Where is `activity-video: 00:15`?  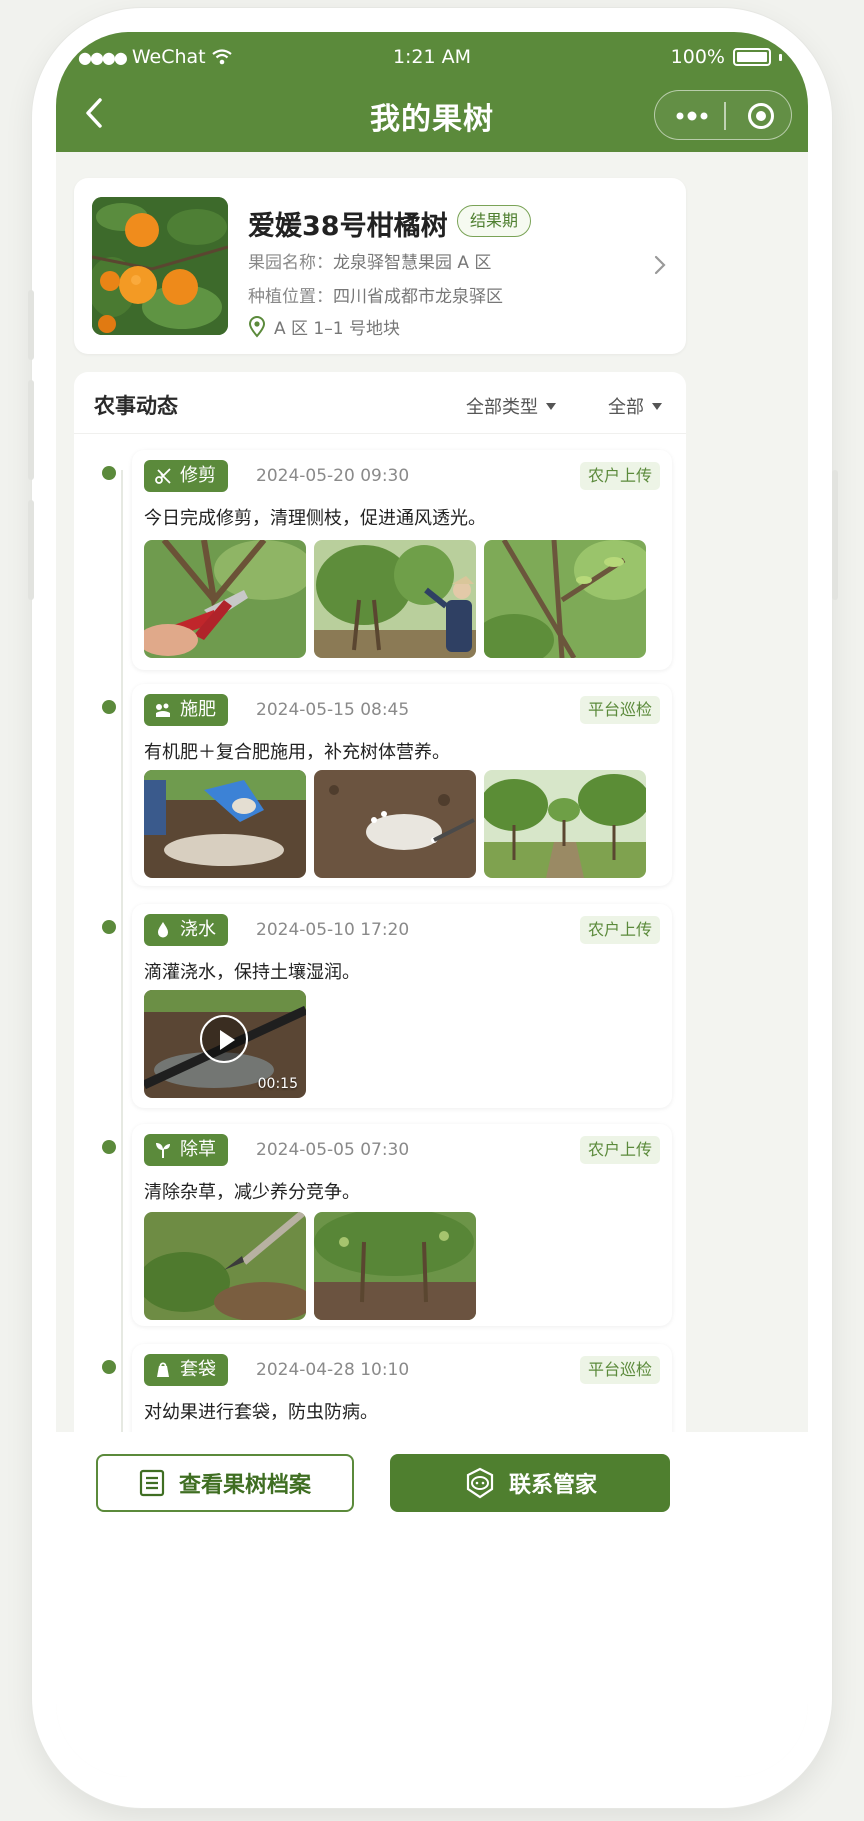
activity-video: 00:15 is located at coordinates (225, 1044).